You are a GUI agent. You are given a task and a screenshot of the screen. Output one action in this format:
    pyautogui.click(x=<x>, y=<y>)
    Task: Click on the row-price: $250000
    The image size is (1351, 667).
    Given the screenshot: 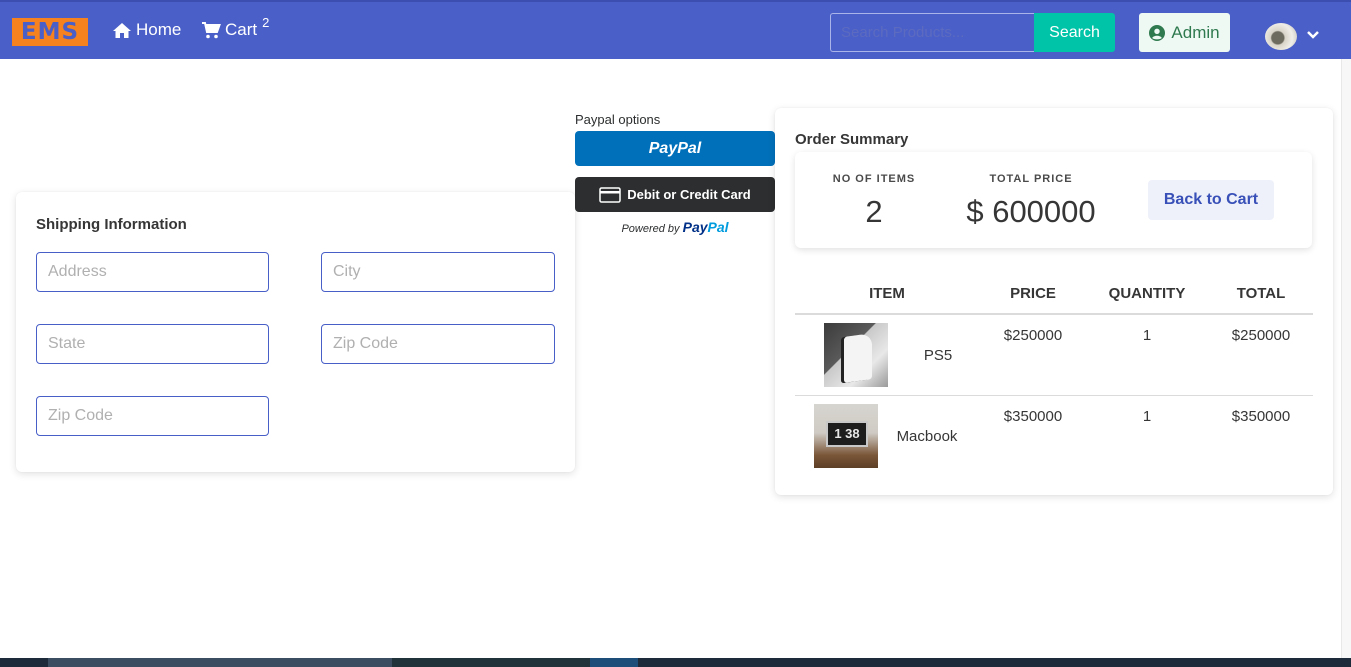 What is the action you would take?
    pyautogui.click(x=1033, y=335)
    